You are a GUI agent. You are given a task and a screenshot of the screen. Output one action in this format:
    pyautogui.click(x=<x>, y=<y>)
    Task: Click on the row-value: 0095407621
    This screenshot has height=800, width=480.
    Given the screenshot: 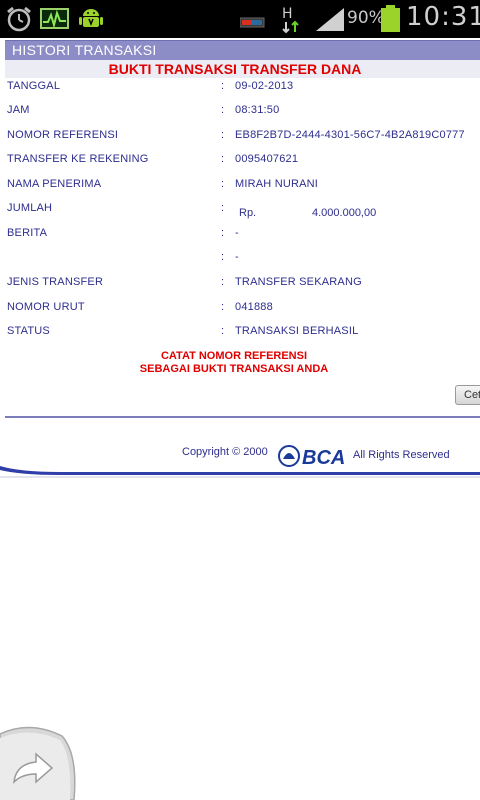 What is the action you would take?
    pyautogui.click(x=267, y=159)
    